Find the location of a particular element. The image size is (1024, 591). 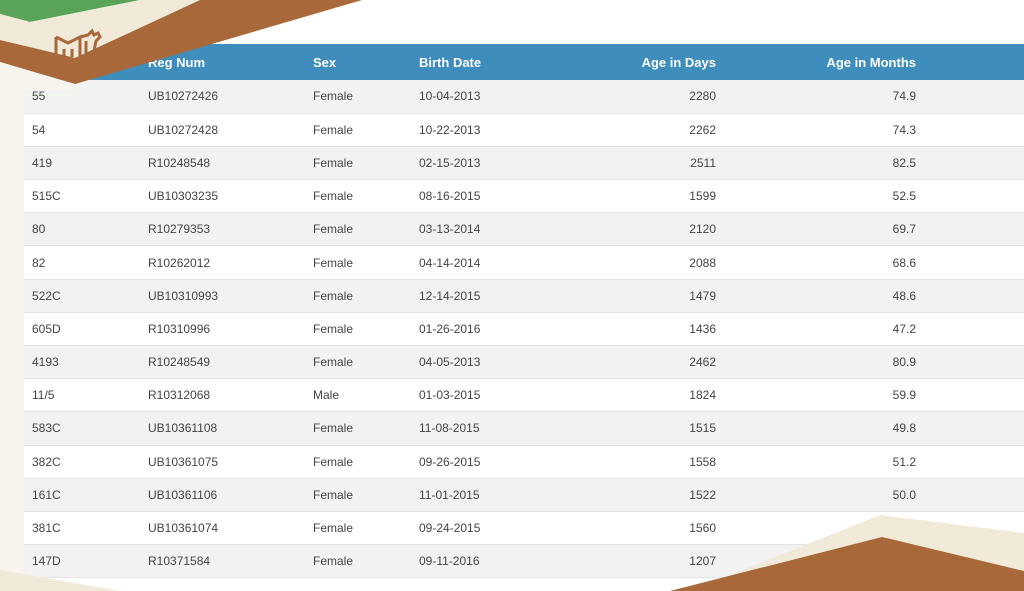

cell-id: 522C is located at coordinates (46, 295).